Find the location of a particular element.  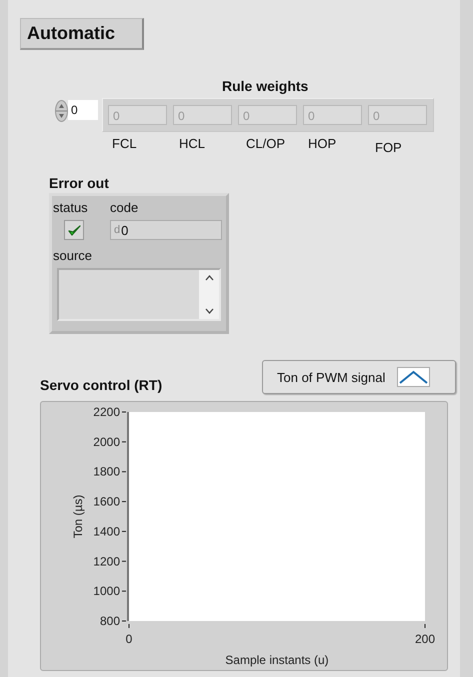

source-label: source is located at coordinates (73, 256).